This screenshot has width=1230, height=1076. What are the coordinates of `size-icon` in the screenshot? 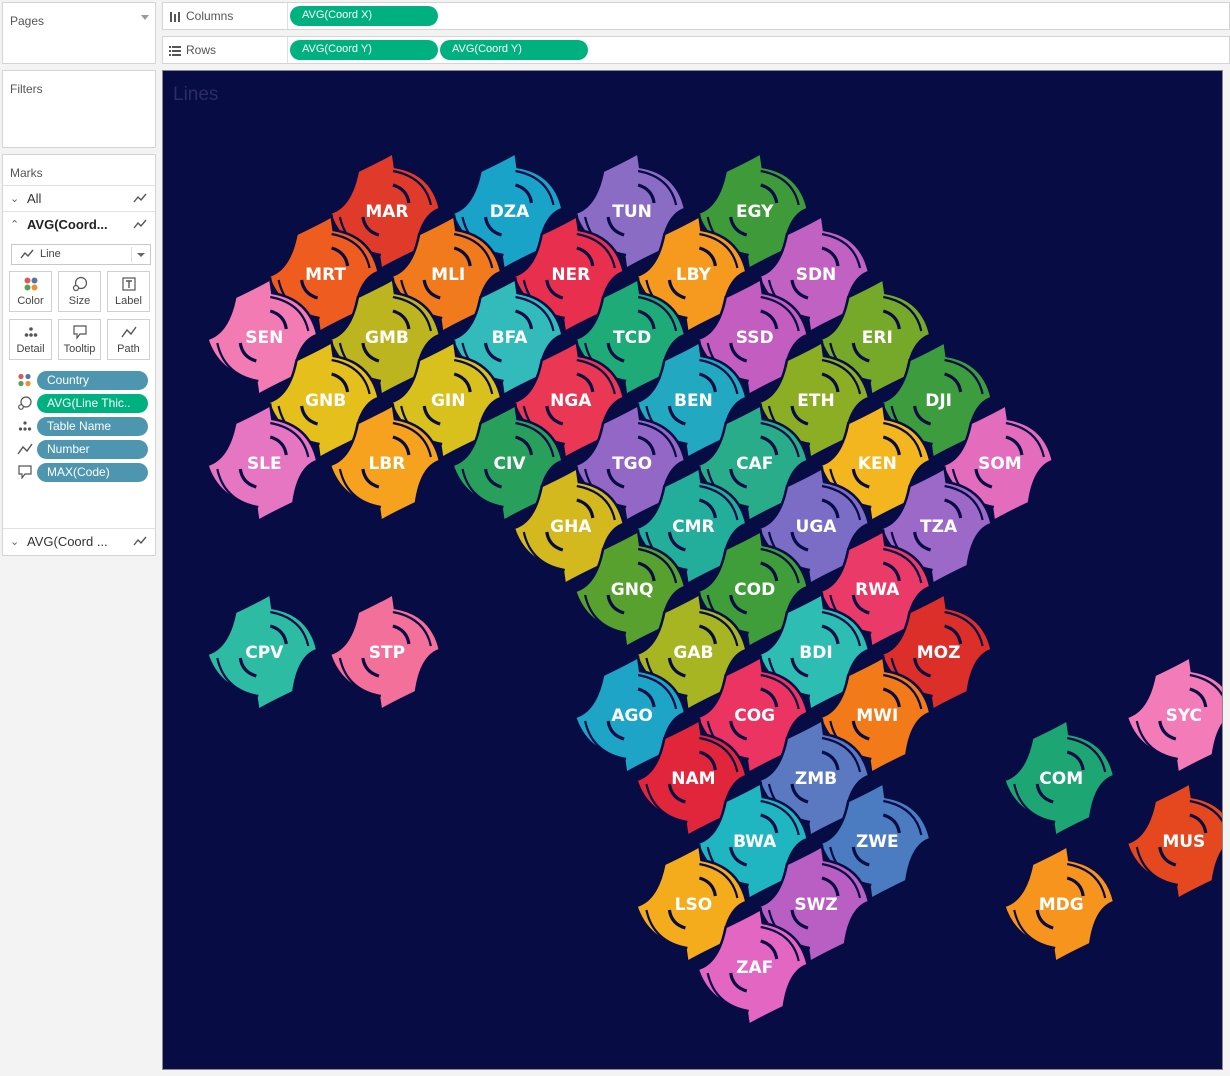 It's located at (79, 284).